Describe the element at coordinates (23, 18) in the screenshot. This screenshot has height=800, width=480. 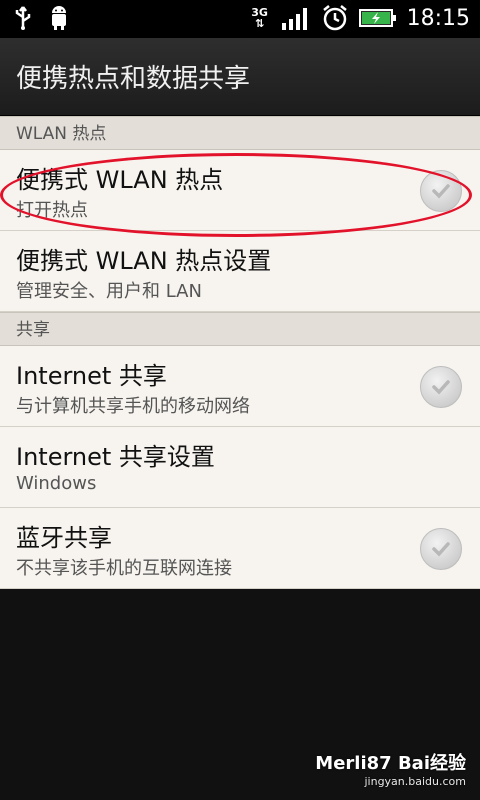
I see `usb-icon` at that location.